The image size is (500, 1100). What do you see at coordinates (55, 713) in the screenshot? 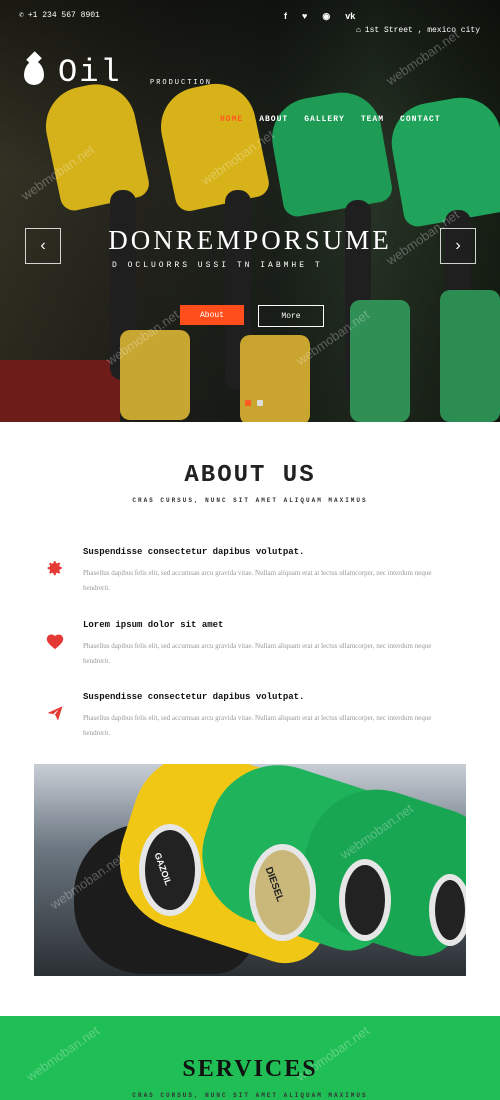
I see `paper-plane-icon` at bounding box center [55, 713].